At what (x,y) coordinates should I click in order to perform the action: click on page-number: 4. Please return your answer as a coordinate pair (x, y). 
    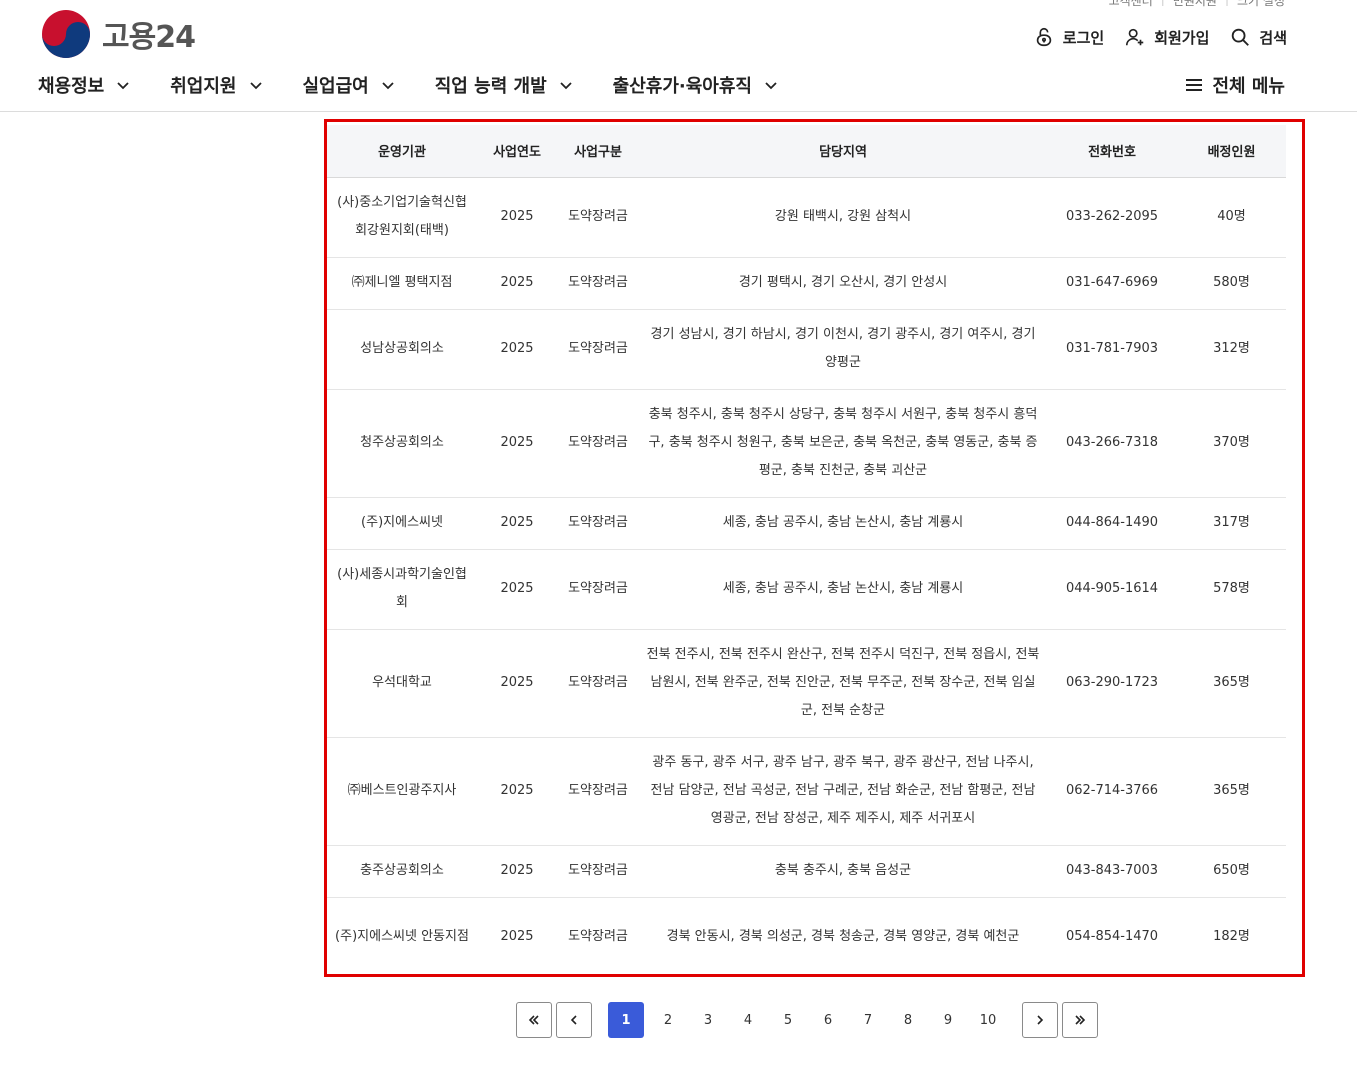
    Looking at the image, I should click on (748, 1020).